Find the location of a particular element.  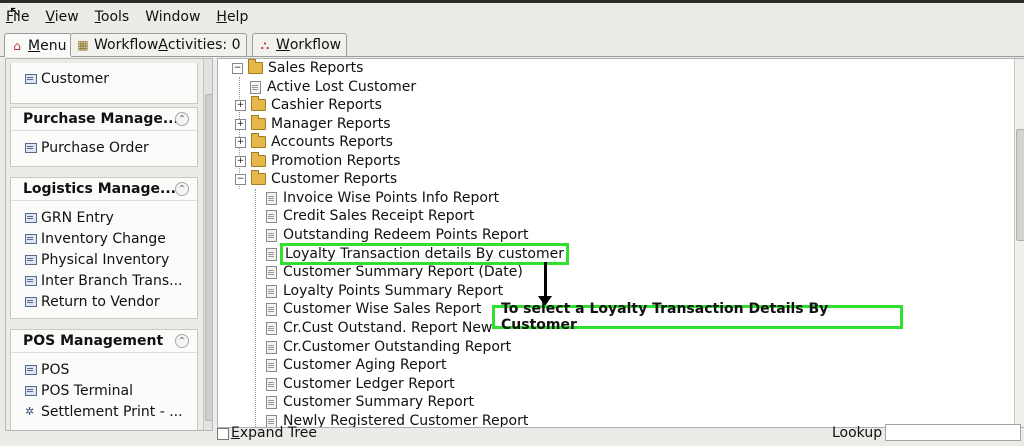

menu-item-grn-entry: GRN Entry is located at coordinates (104, 217).